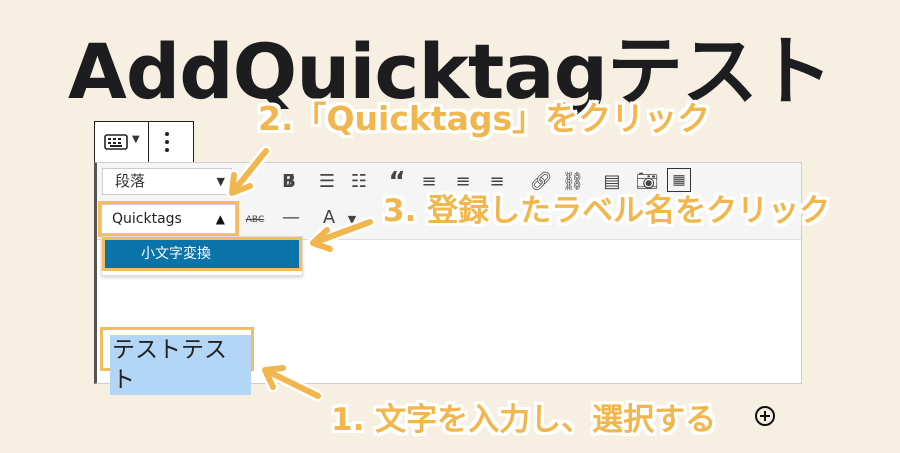 The width and height of the screenshot is (900, 453). I want to click on annotation-step-3: 3. 登録したラベル名をクリック, so click(607, 211).